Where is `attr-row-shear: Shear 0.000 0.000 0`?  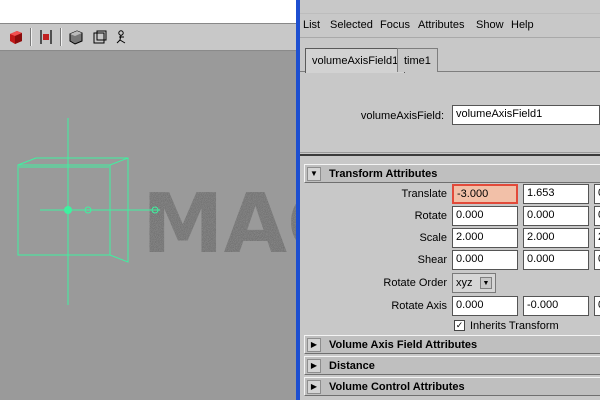
attr-row-shear: Shear 0.000 0.000 0 is located at coordinates (450, 260).